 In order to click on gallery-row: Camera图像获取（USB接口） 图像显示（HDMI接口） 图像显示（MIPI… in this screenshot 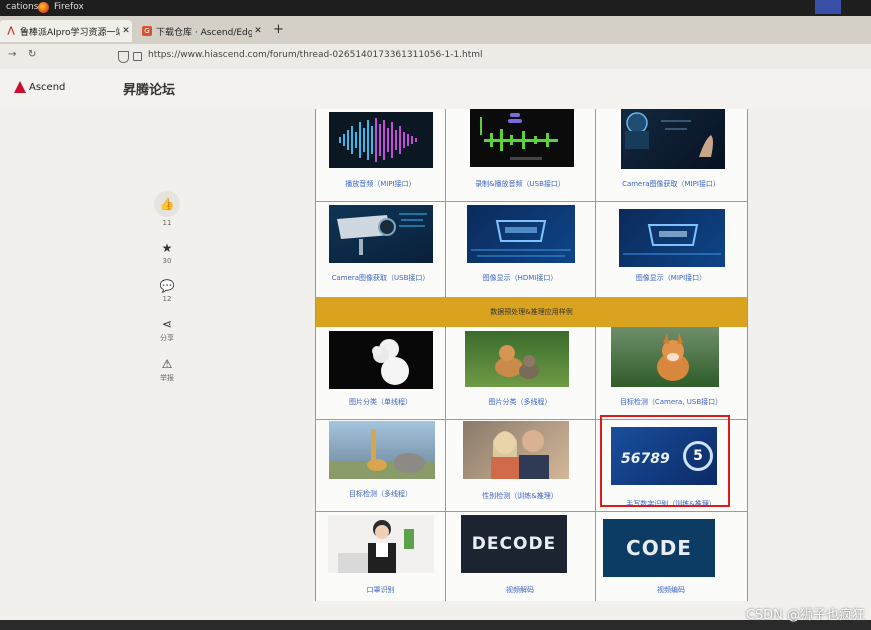, I will do `click(531, 249)`.